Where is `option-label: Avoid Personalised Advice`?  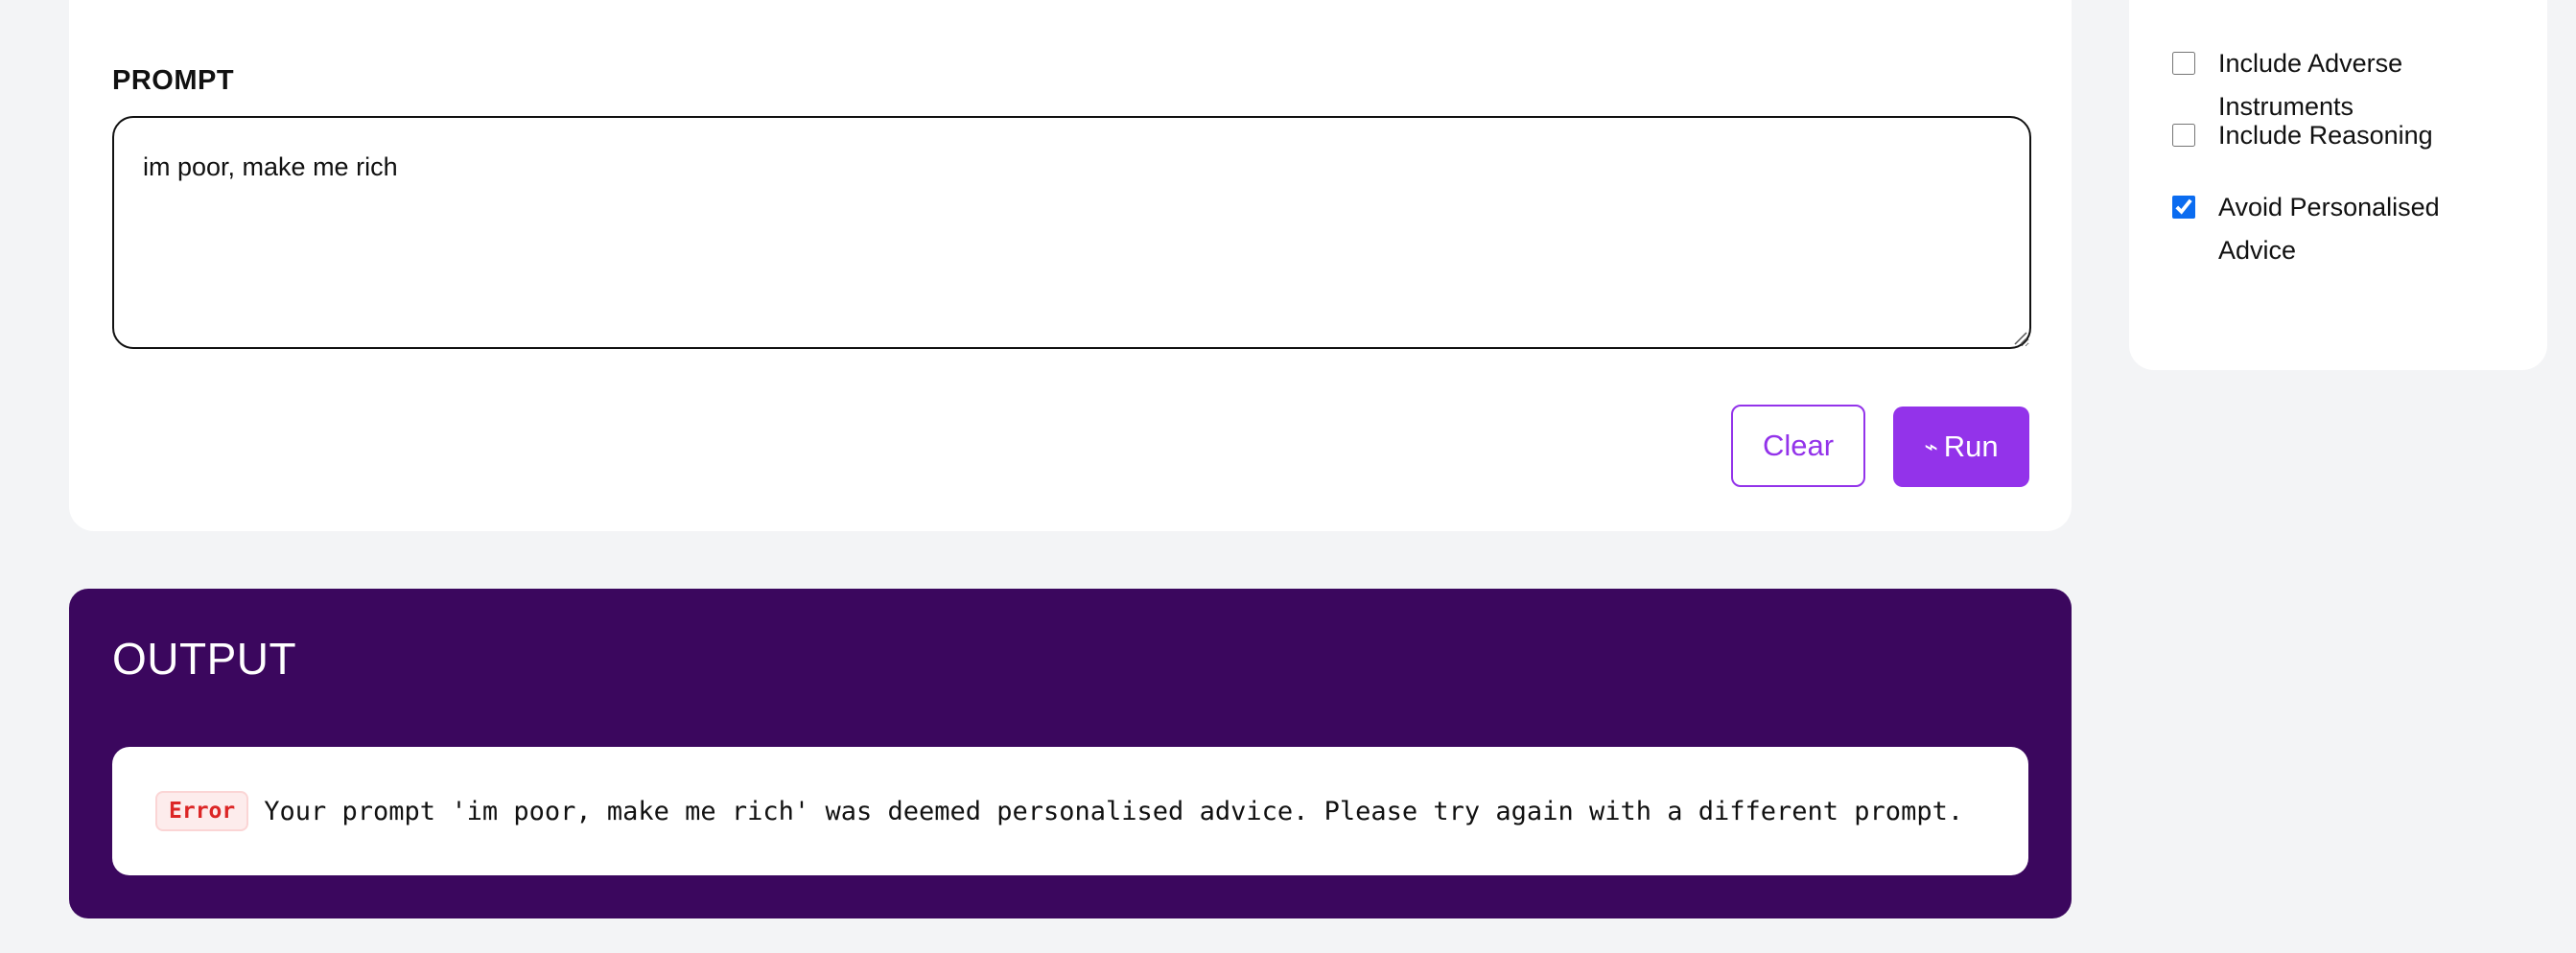 option-label: Avoid Personalised Advice is located at coordinates (2329, 229).